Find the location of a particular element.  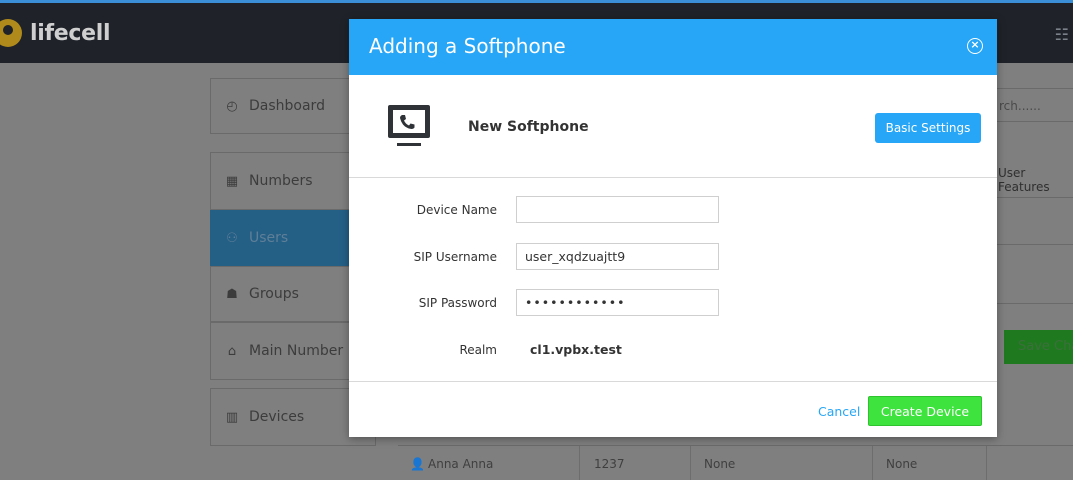

lifecell-logo-icon is located at coordinates (11, 33).